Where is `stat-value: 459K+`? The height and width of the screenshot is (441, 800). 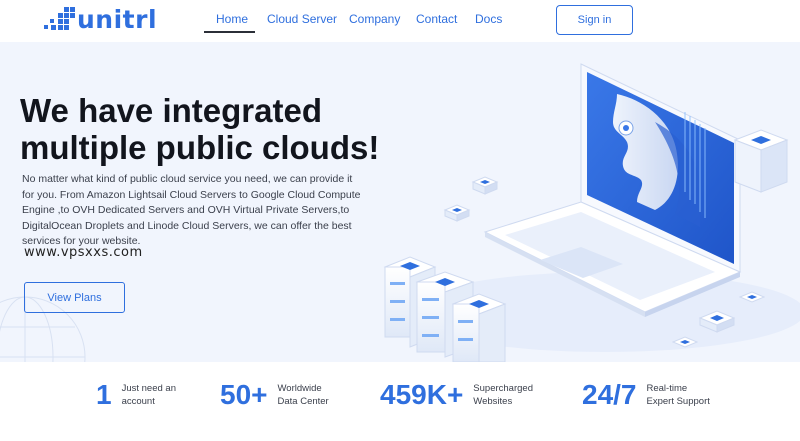
stat-value: 459K+ is located at coordinates (422, 394).